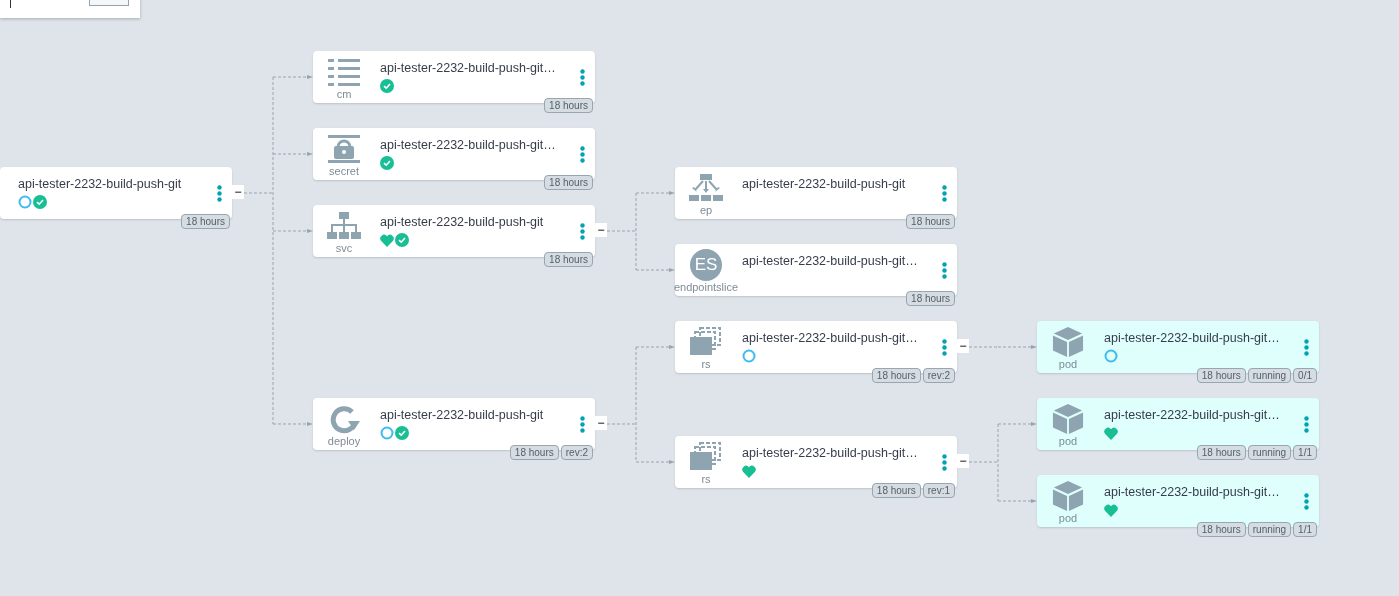 The height and width of the screenshot is (596, 1399). I want to click on initials-icon: ES, so click(706, 265).